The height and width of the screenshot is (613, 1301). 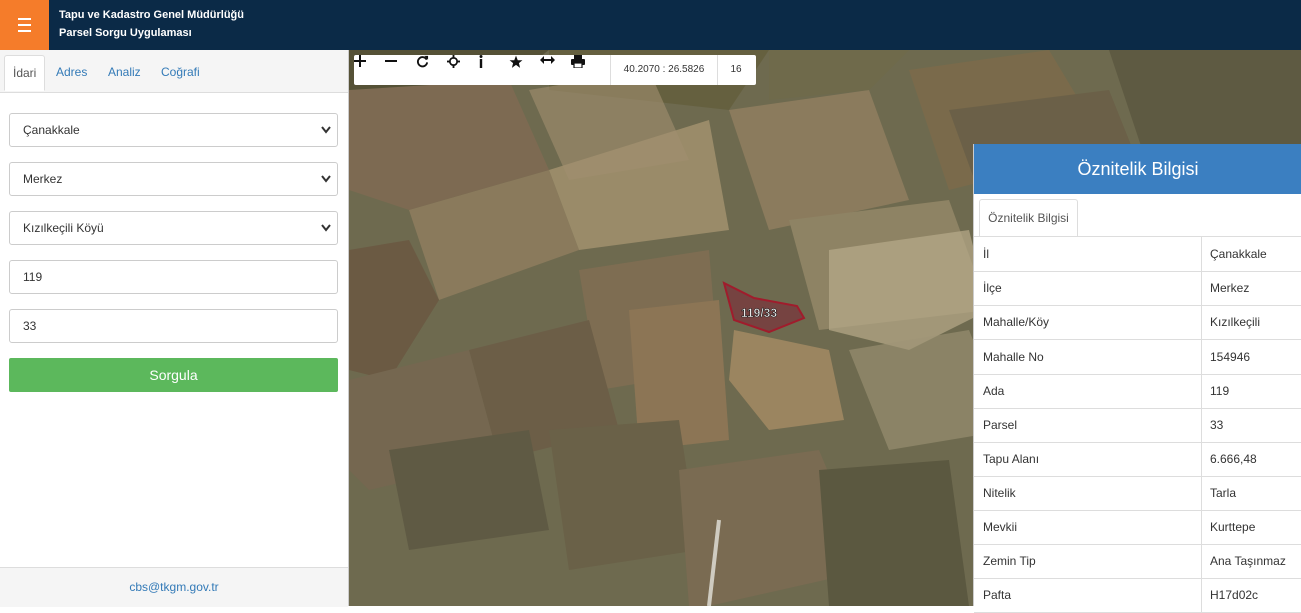 What do you see at coordinates (1223, 493) in the screenshot?
I see `attribute-value: Tarla` at bounding box center [1223, 493].